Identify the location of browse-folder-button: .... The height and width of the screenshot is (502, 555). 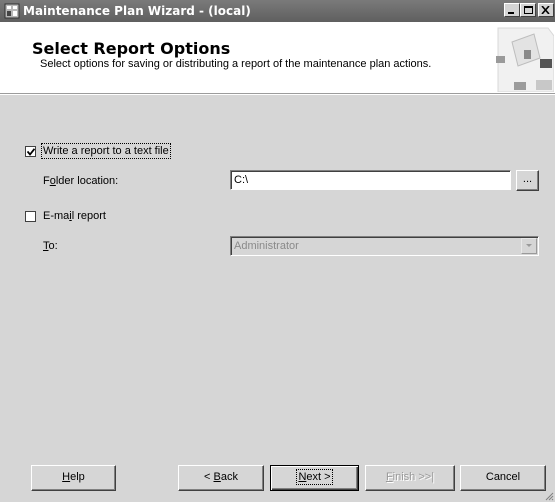
(527, 180).